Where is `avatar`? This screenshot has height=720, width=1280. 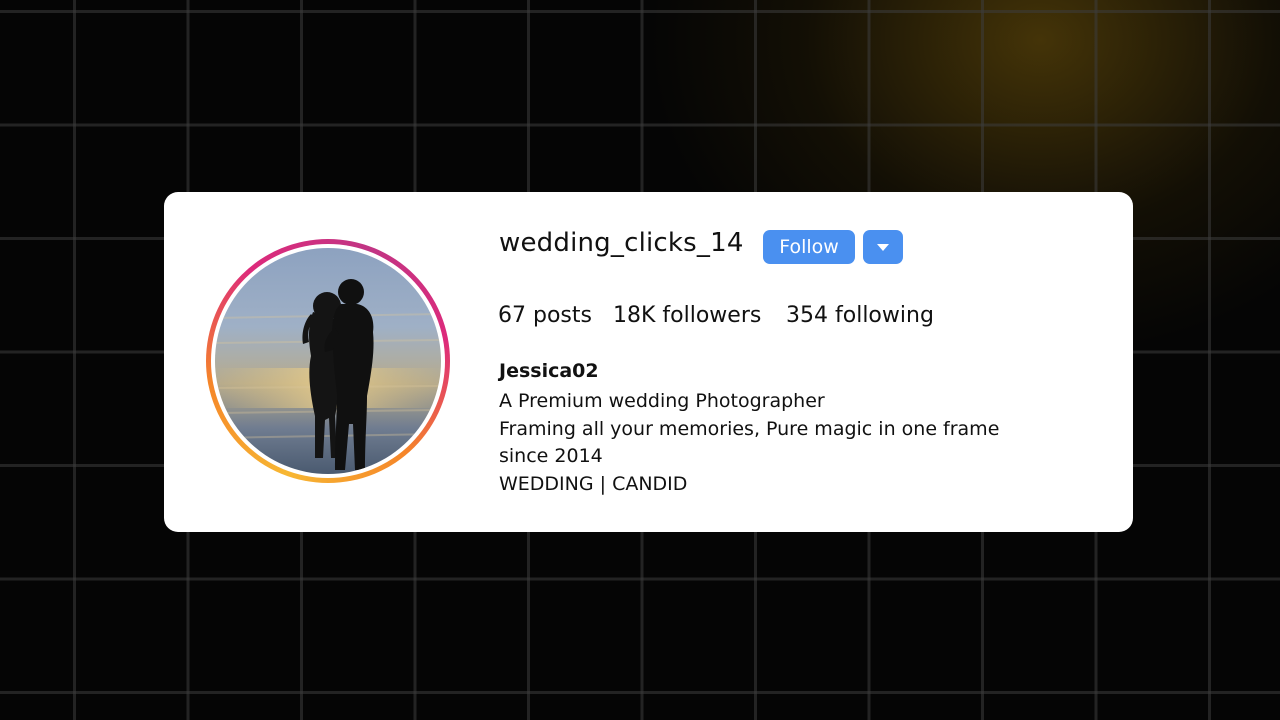
avatar is located at coordinates (328, 361).